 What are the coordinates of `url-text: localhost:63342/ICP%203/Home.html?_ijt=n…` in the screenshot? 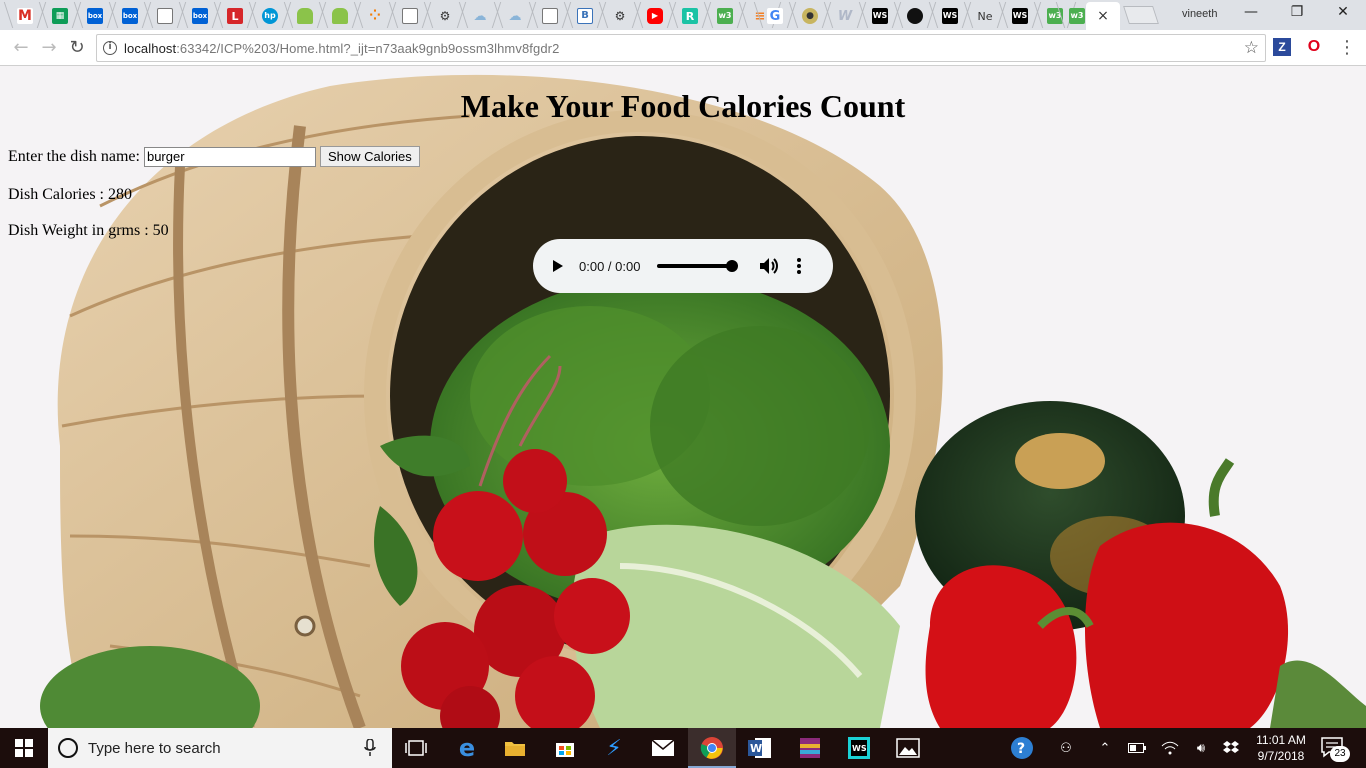 It's located at (341, 48).